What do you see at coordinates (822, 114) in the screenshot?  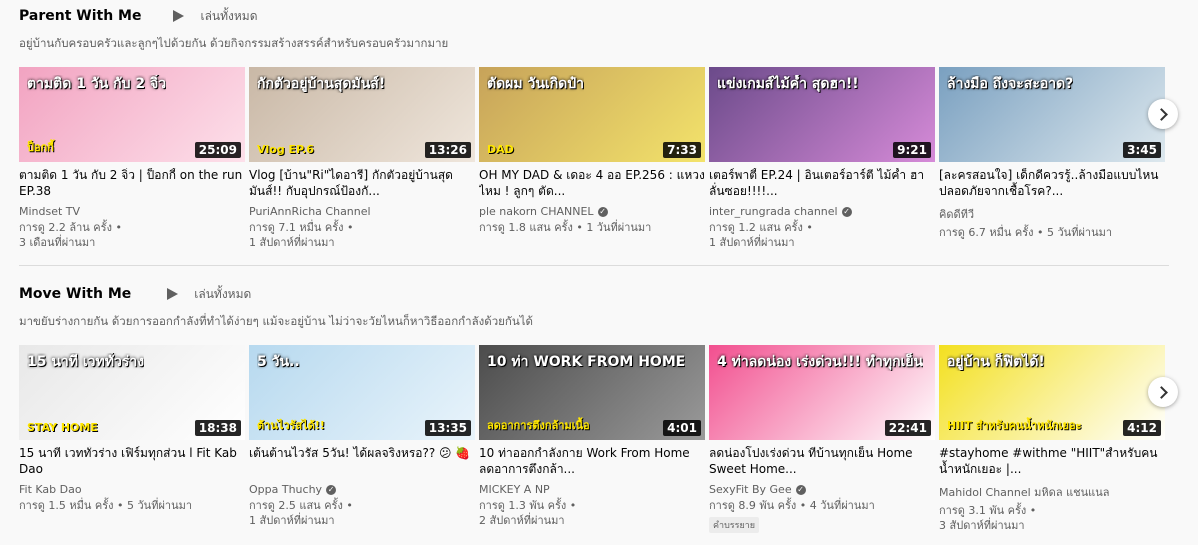 I see `video-thumbnail: แข่งเกมส์ไม้ค้ำ สุดฮา!! 9:21` at bounding box center [822, 114].